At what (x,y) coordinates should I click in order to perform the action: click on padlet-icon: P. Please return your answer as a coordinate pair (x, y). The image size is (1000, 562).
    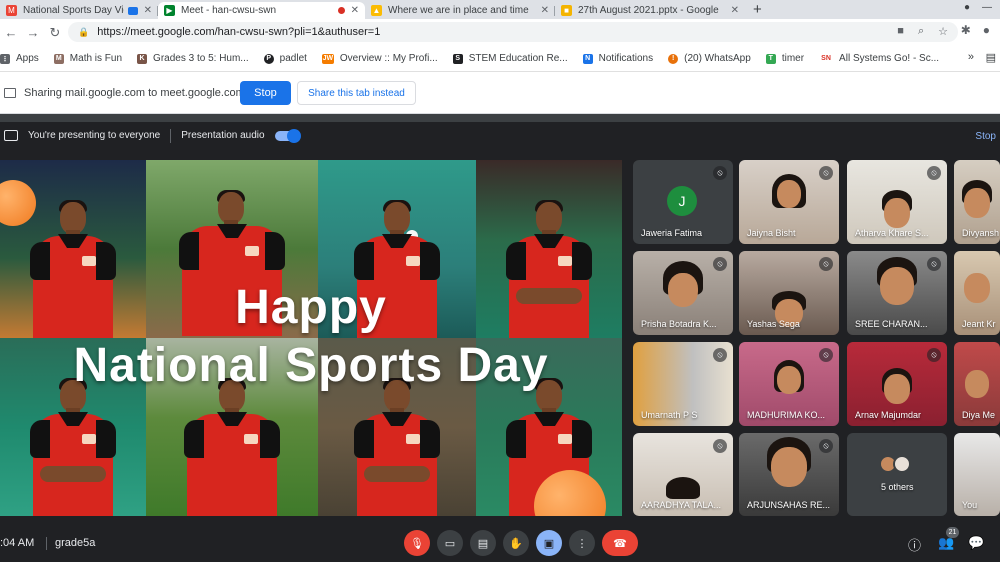
    Looking at the image, I should click on (268, 58).